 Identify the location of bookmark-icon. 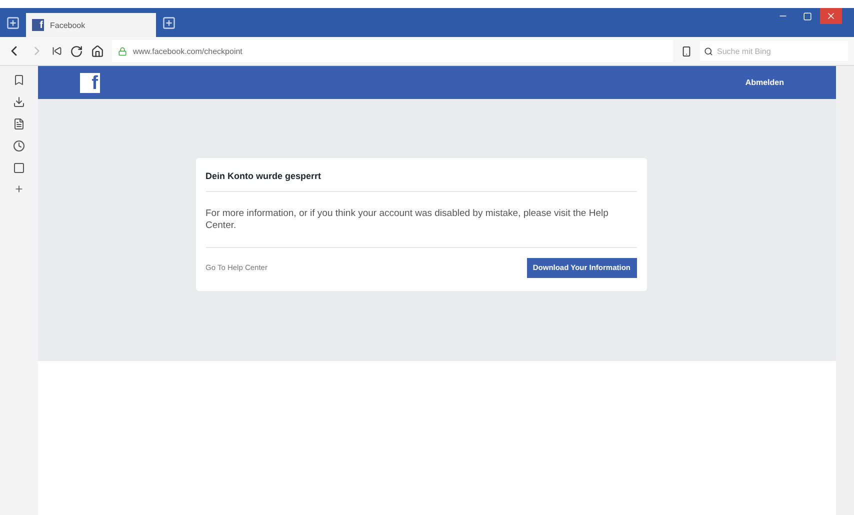
(19, 80).